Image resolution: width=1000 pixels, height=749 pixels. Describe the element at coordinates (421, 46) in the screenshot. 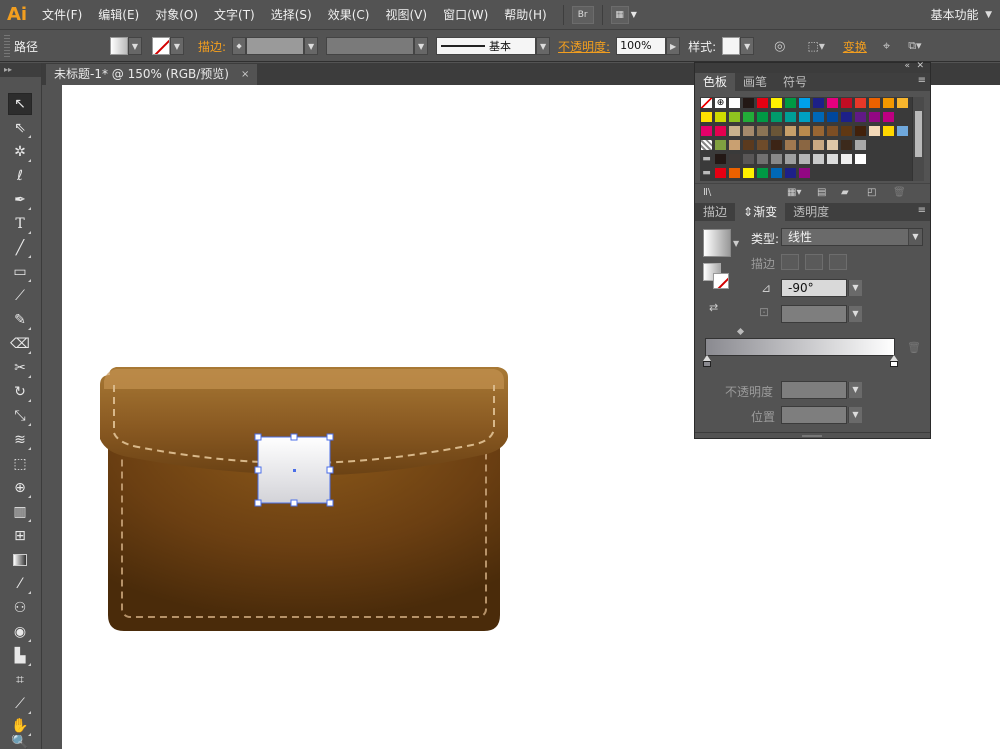

I see `variable-width-dropdown-icon: ▼` at that location.